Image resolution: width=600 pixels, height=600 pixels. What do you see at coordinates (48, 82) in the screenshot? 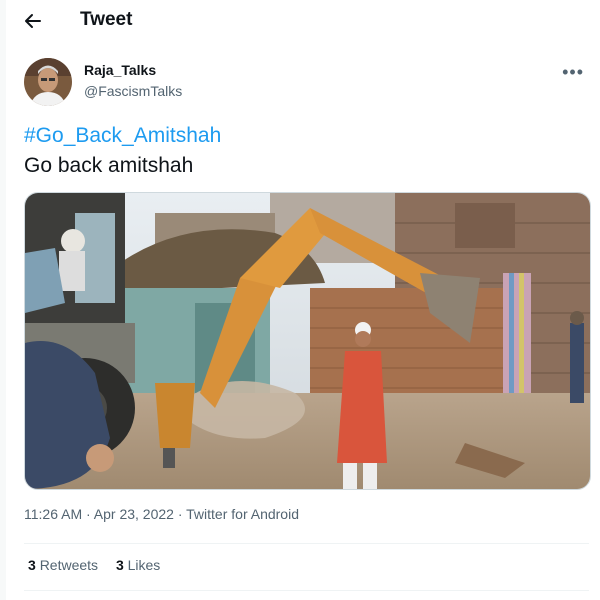
I see `avatar` at bounding box center [48, 82].